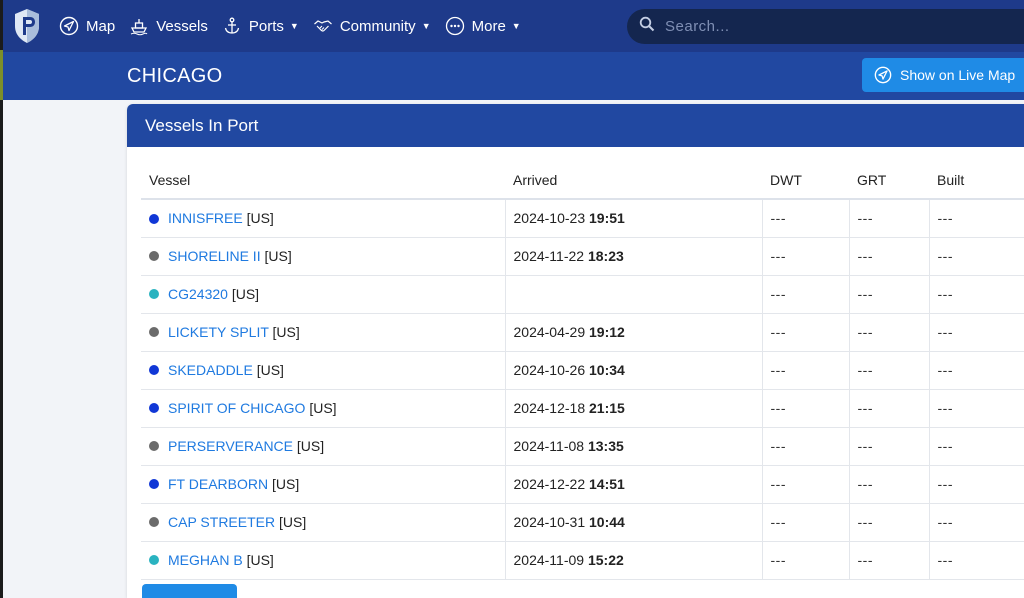 Image resolution: width=1024 pixels, height=598 pixels. Describe the element at coordinates (221, 522) in the screenshot. I see `vessel-link: CAP STREETER` at that location.